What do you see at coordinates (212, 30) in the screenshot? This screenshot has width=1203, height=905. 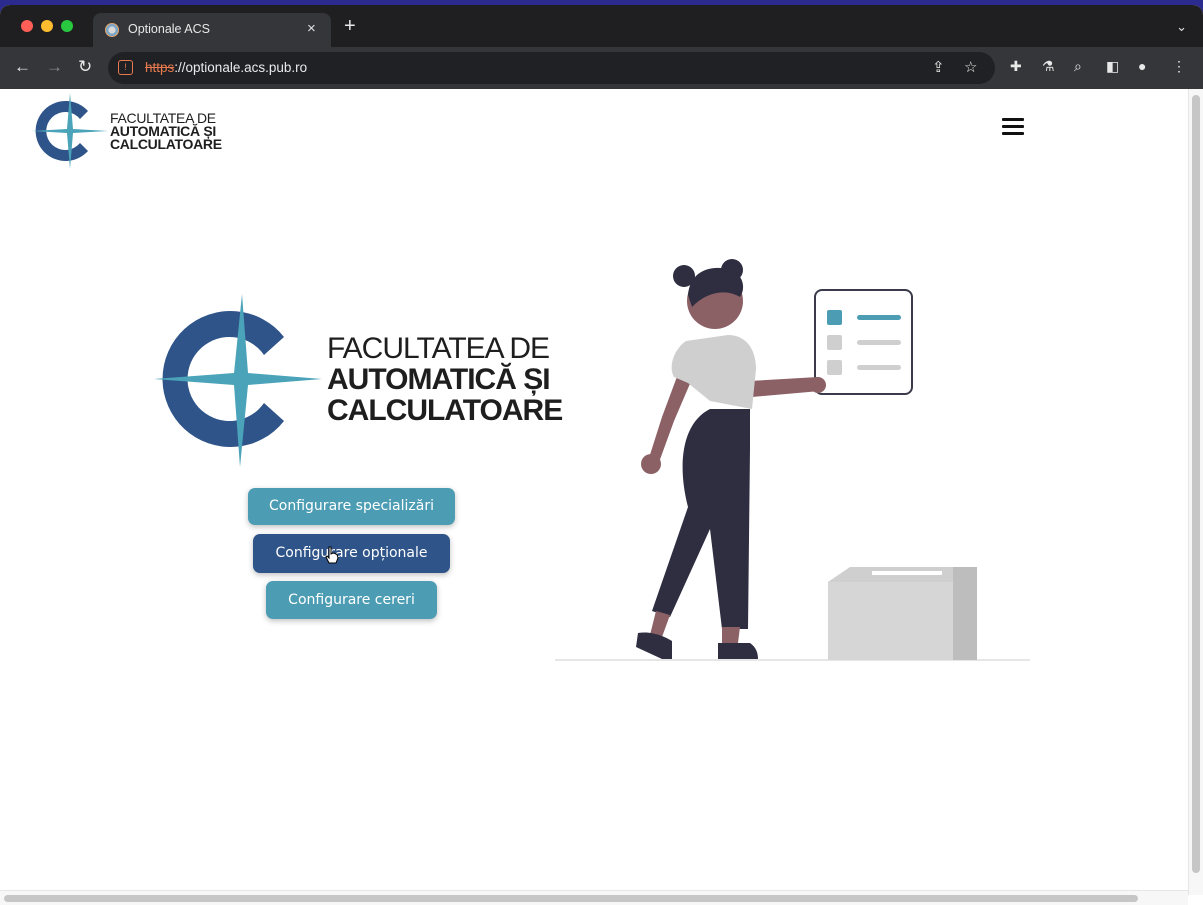 I see `tab-optionale: Optionale ACS ×` at bounding box center [212, 30].